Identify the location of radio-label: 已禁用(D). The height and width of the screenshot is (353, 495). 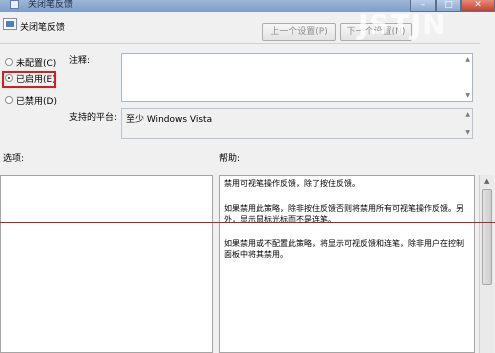
(36, 102).